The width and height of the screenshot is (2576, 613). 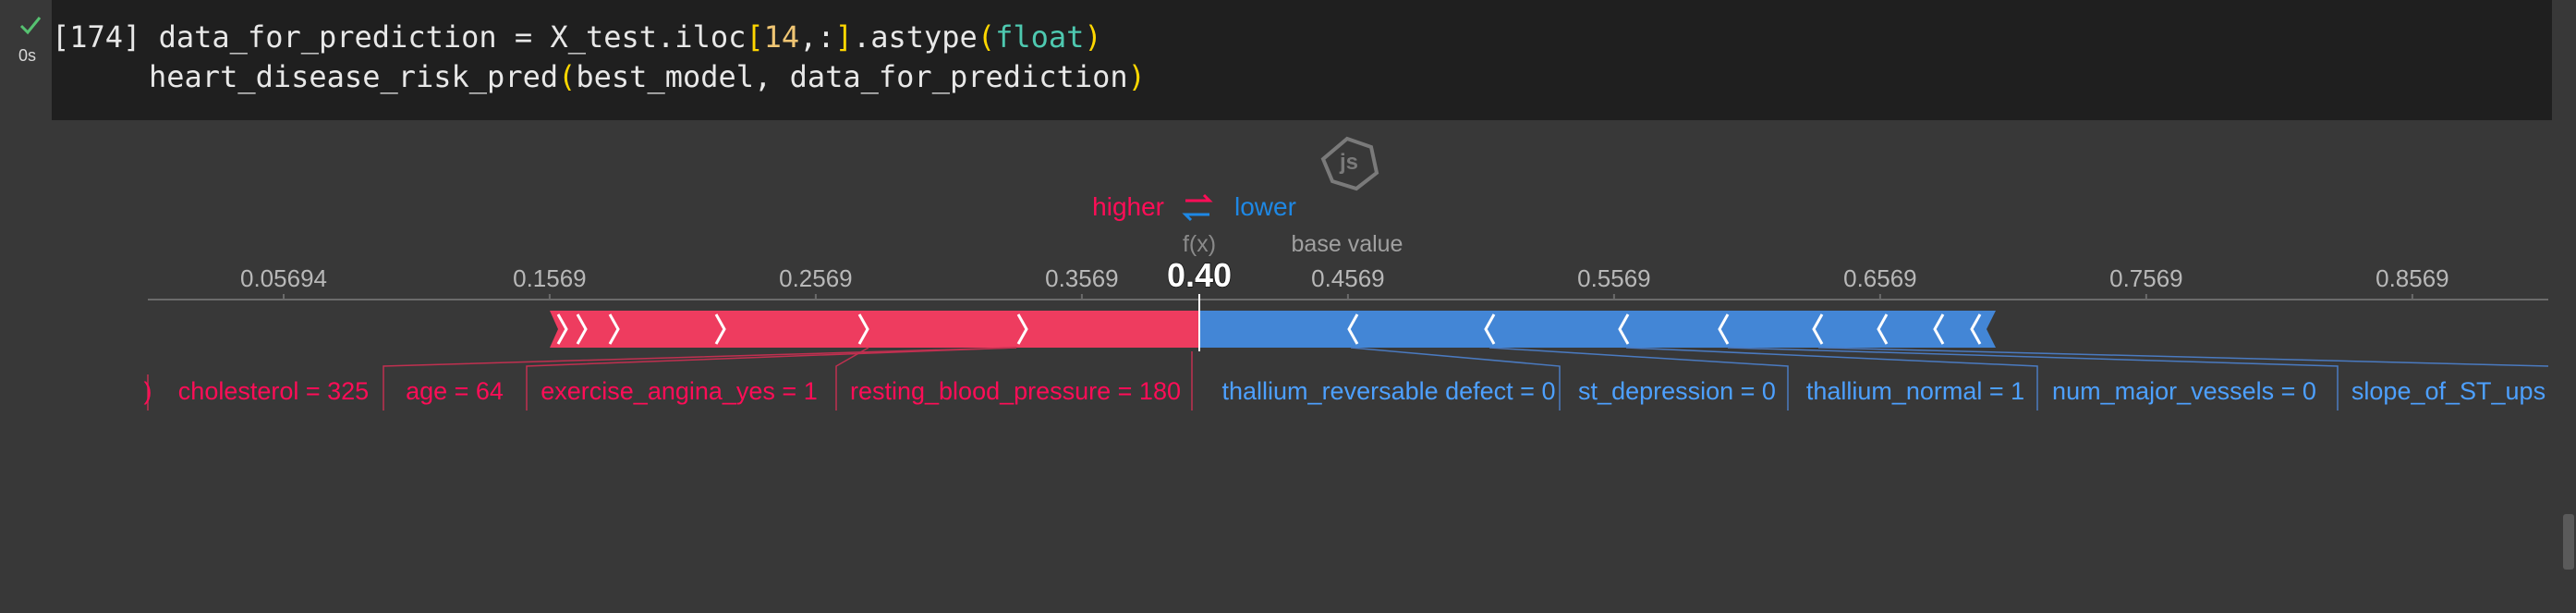 What do you see at coordinates (1015, 391) in the screenshot?
I see `feature-label-positive: resting_blood_pressure = 180` at bounding box center [1015, 391].